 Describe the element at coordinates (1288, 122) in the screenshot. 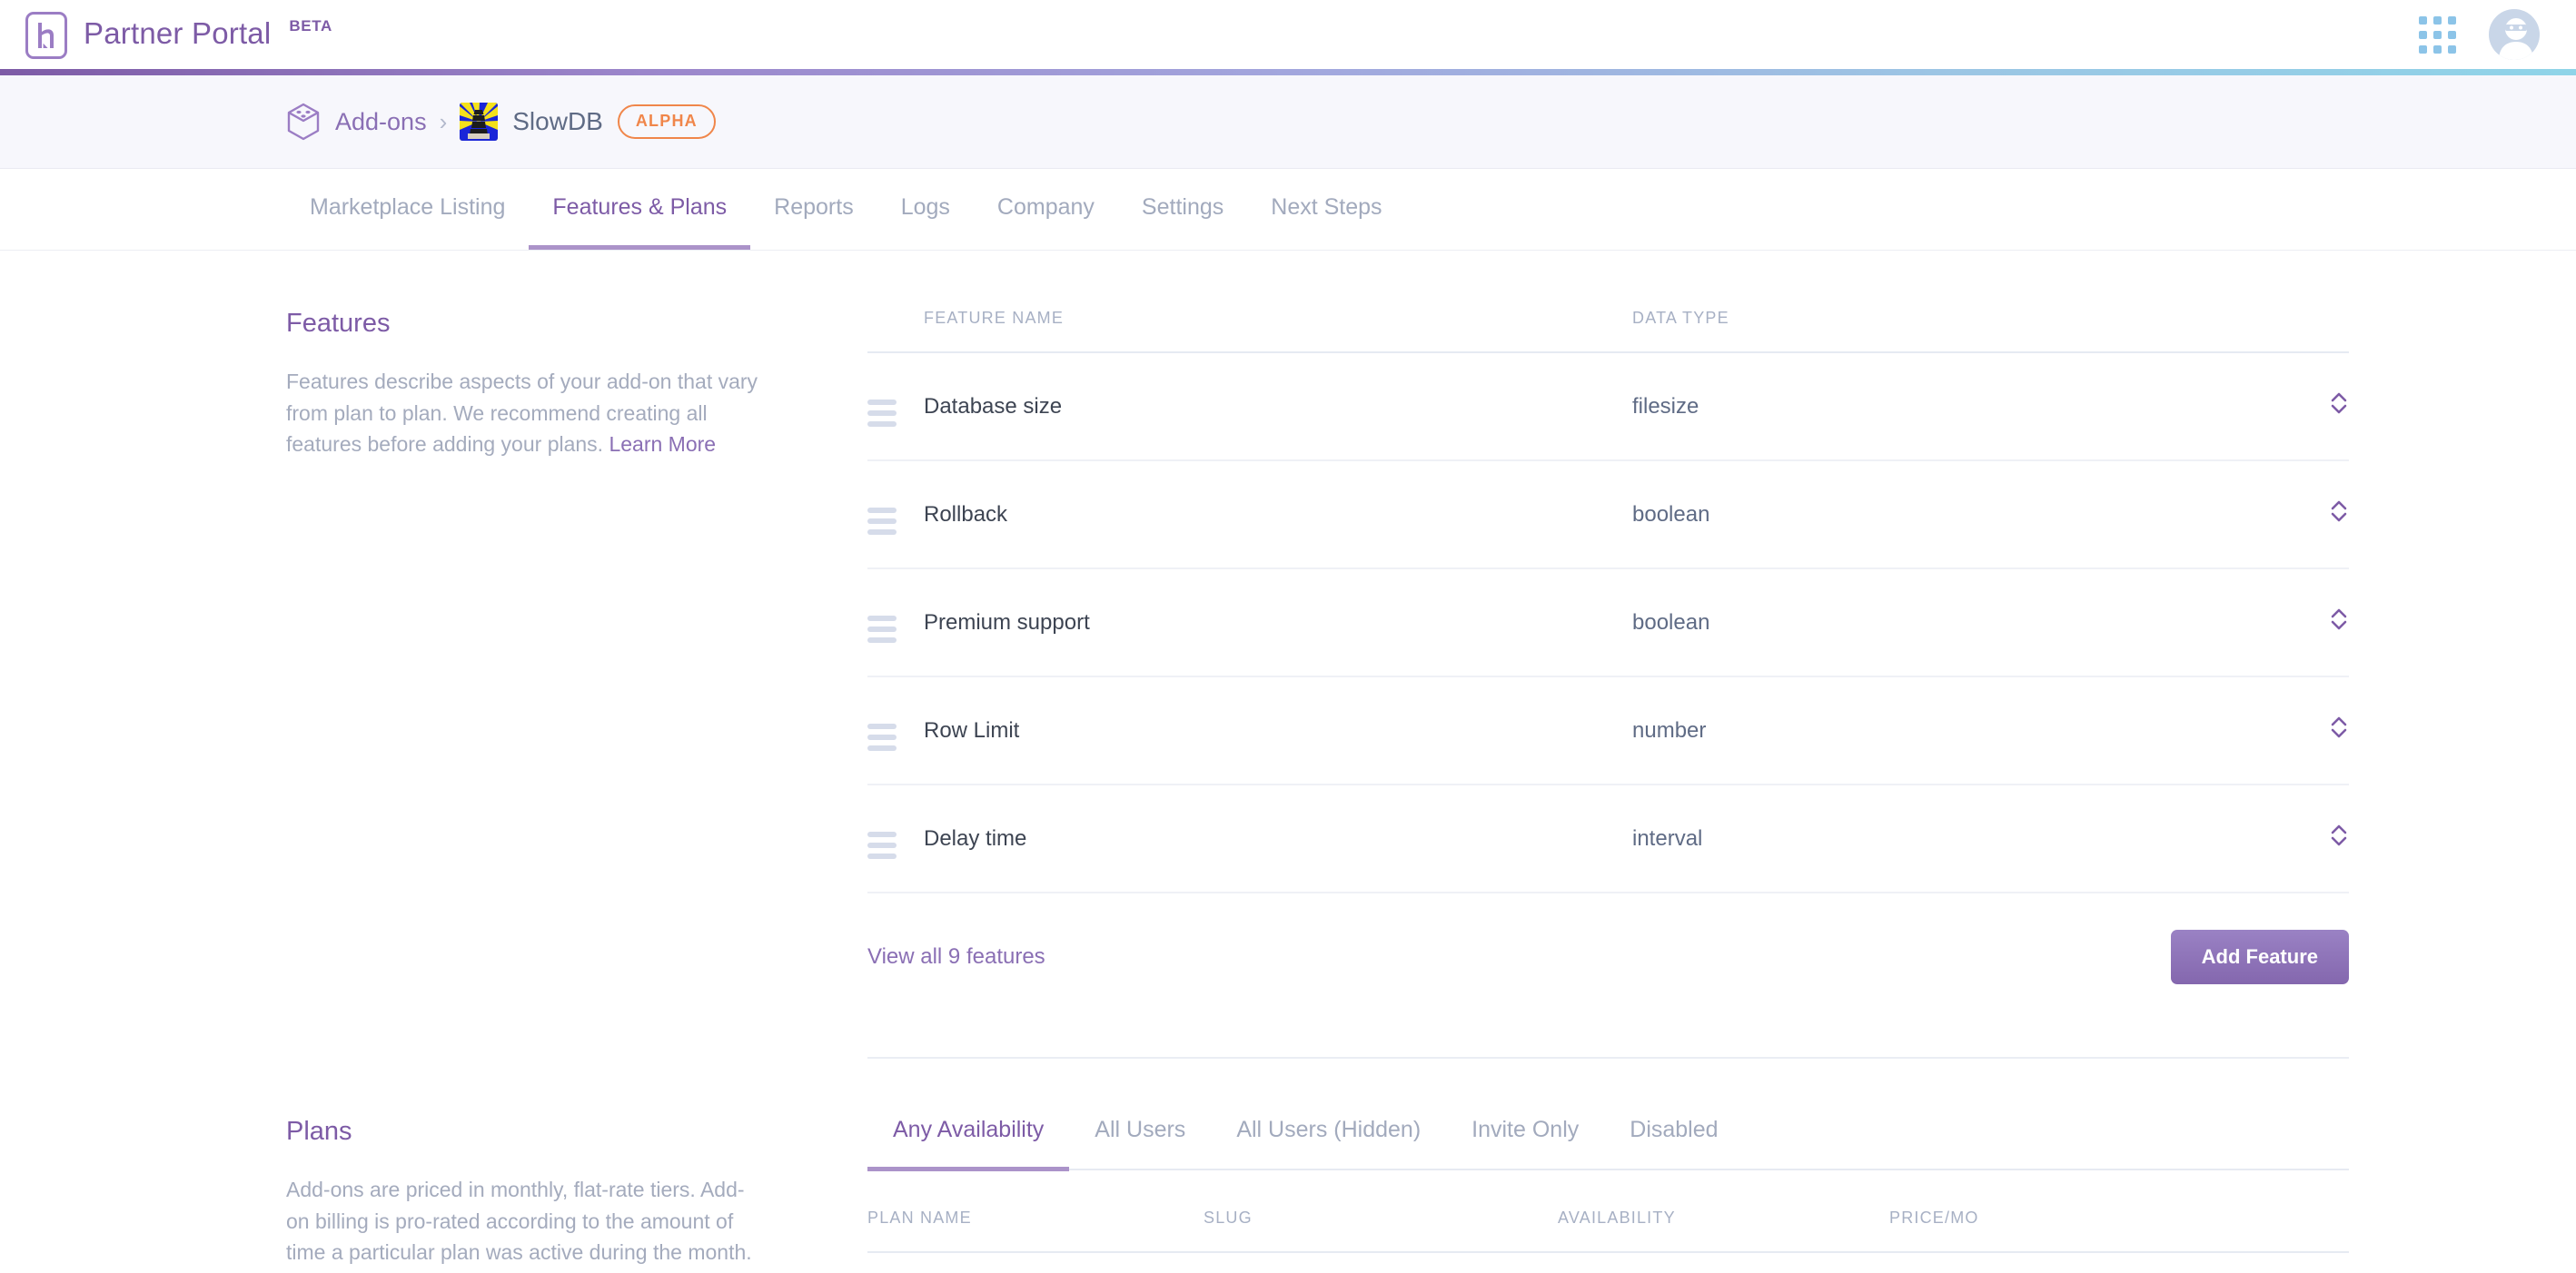

I see `breadcrumb: Add-ons › SlowDB ALPHA` at that location.